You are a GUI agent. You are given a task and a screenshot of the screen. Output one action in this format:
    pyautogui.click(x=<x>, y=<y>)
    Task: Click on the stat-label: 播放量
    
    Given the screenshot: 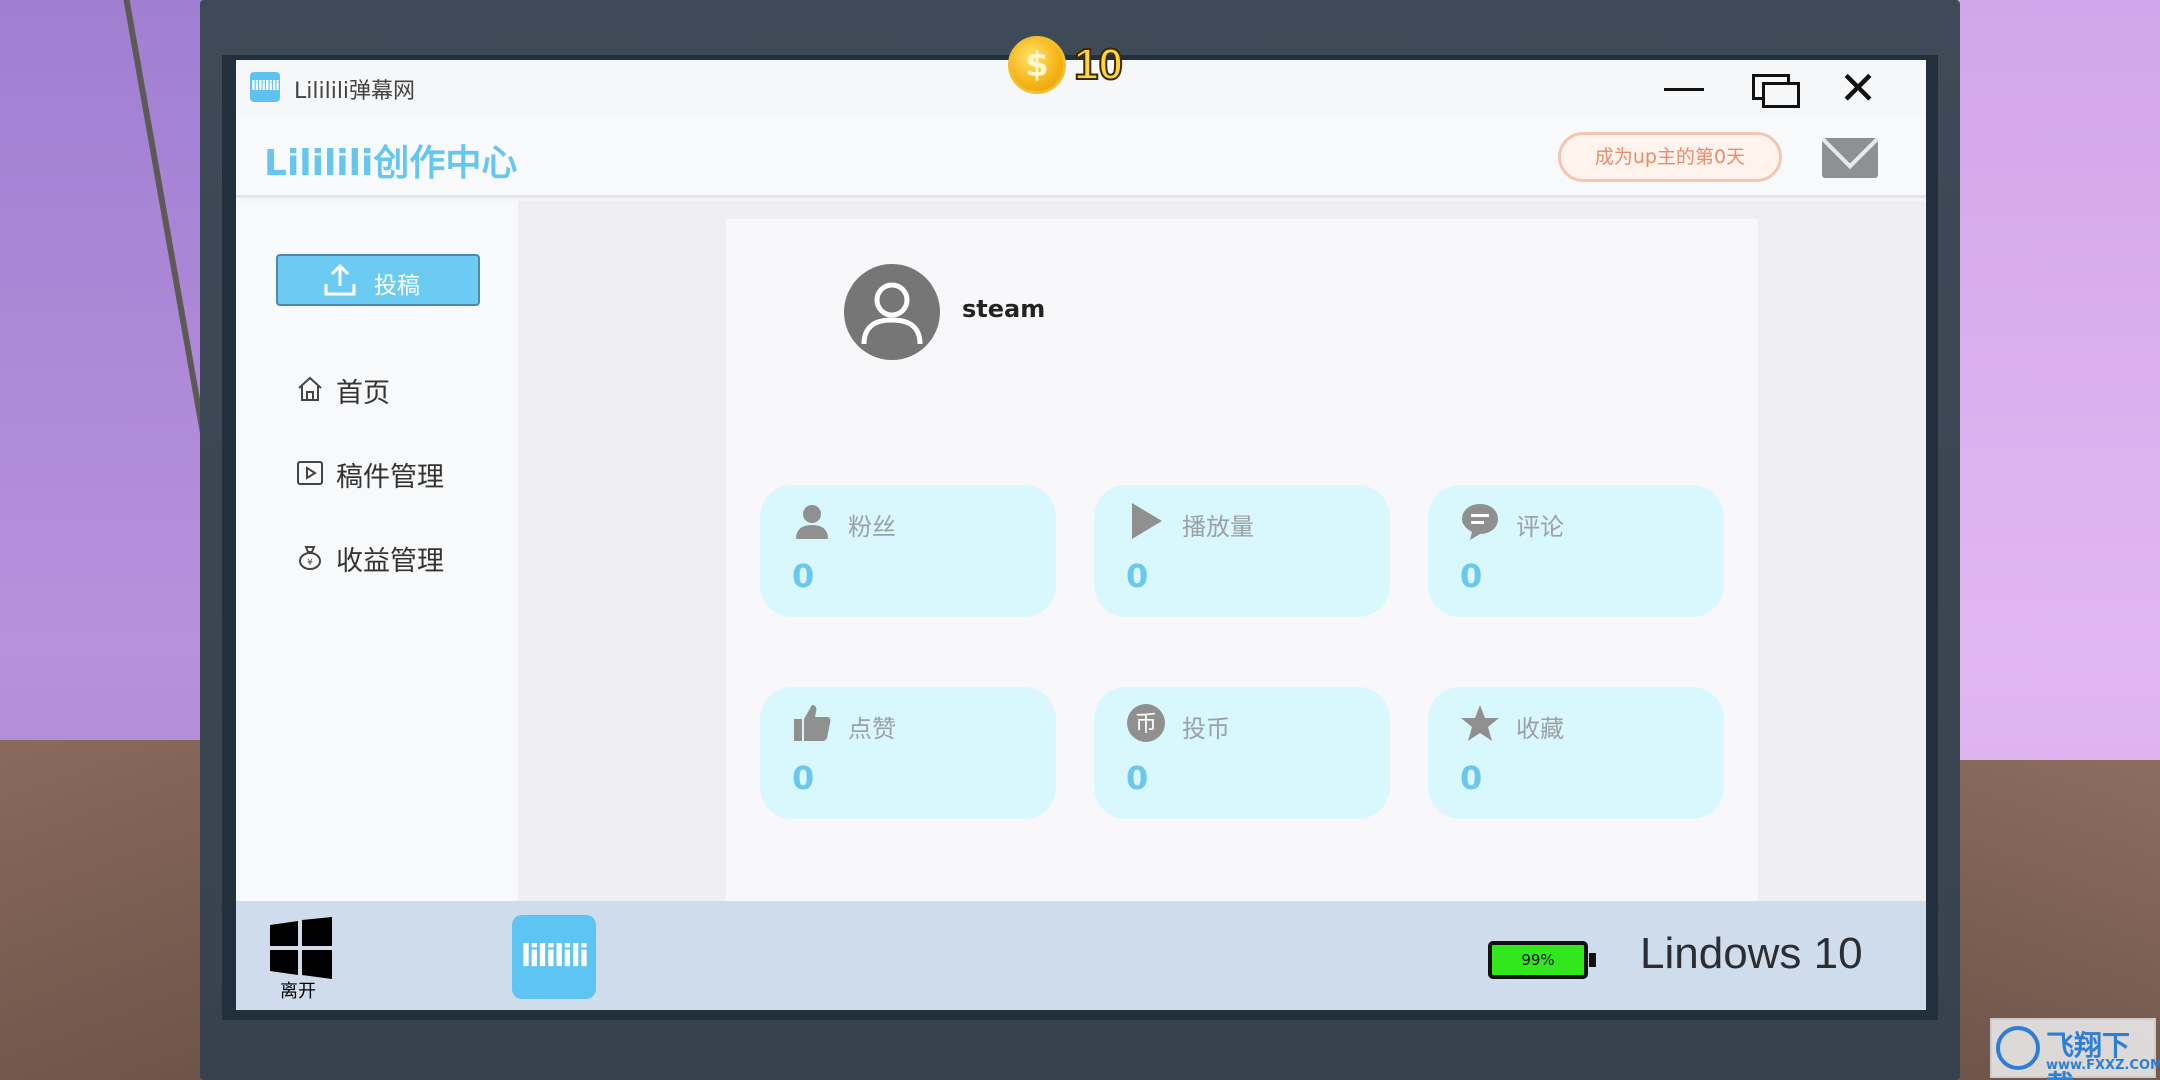 What is the action you would take?
    pyautogui.click(x=1218, y=527)
    